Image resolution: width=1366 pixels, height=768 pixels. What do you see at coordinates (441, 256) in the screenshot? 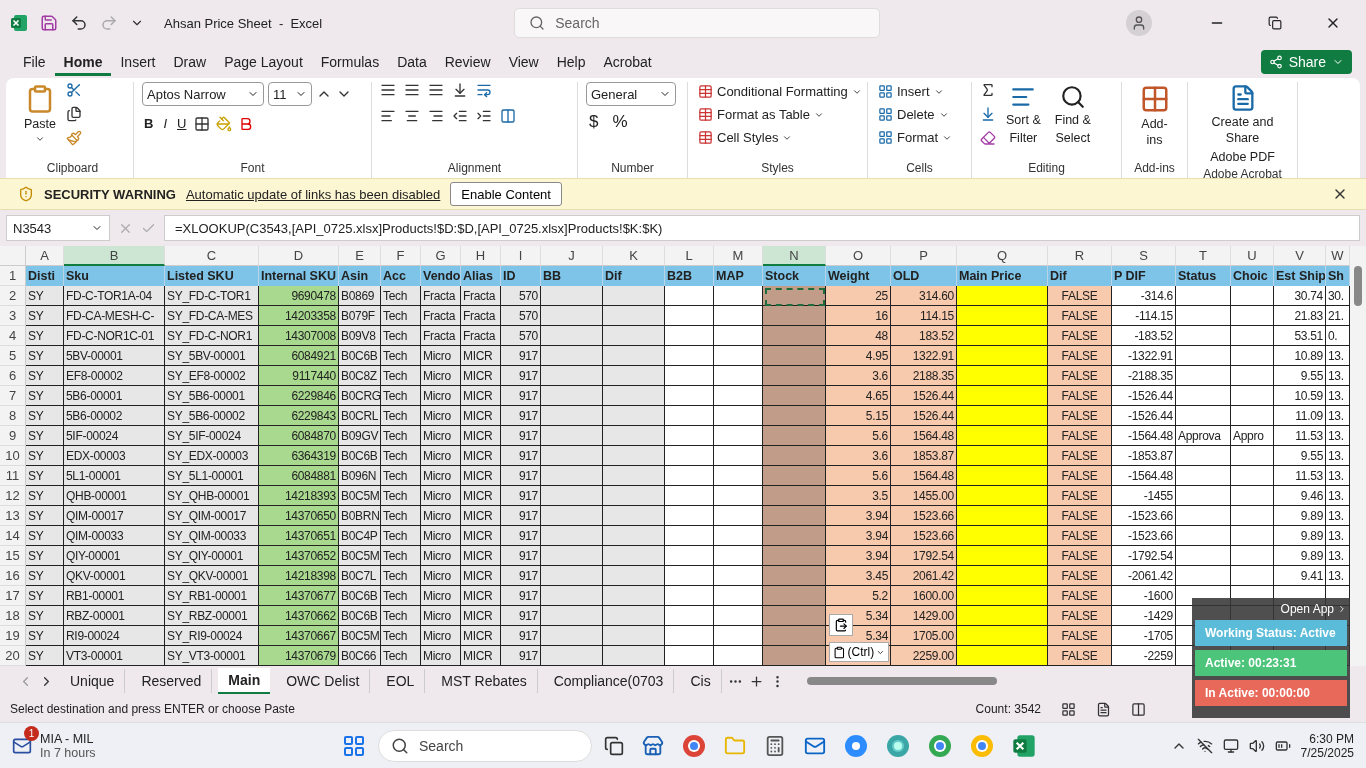
I see `column-header: G` at bounding box center [441, 256].